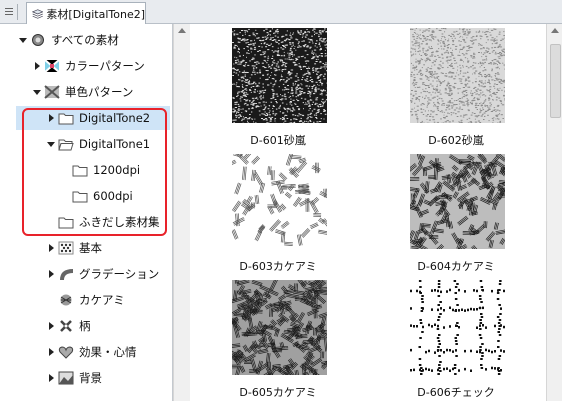  I want to click on material-tile: D-604カケアミ, so click(456, 215).